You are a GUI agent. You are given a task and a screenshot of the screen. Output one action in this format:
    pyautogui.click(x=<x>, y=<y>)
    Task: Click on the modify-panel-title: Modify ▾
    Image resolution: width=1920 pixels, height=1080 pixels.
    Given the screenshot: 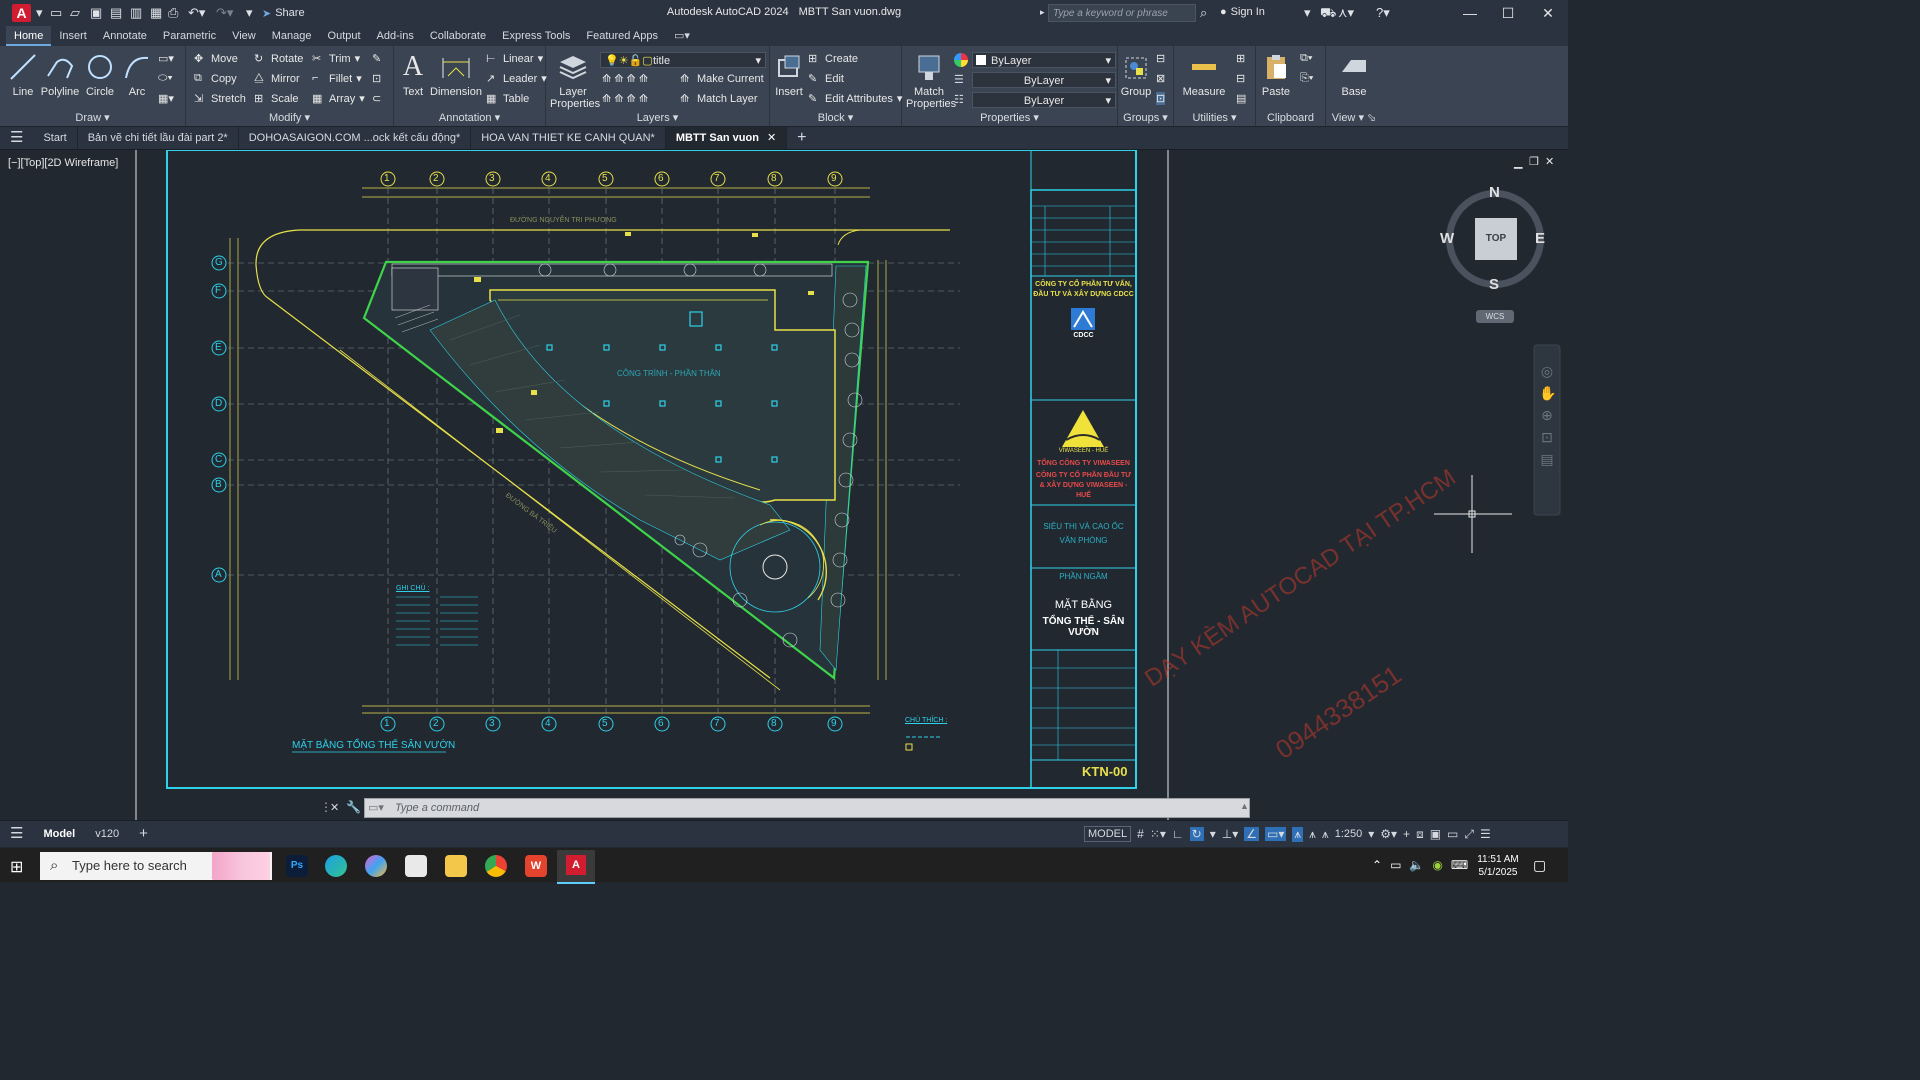 What is the action you would take?
    pyautogui.click(x=289, y=117)
    